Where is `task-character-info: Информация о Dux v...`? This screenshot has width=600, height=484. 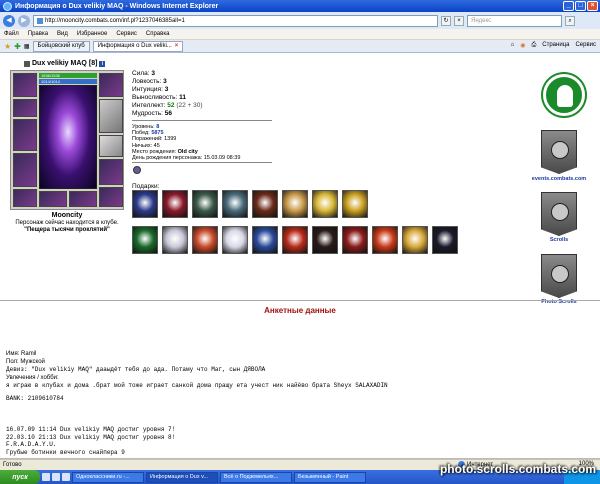 task-character-info: Информация о Dux v... is located at coordinates (182, 477).